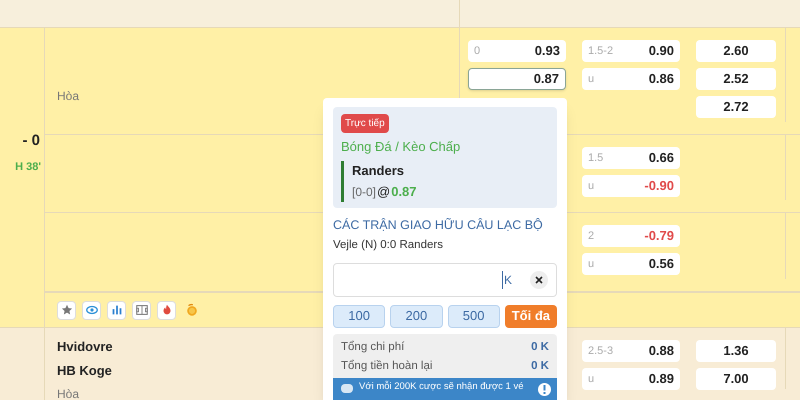 The width and height of the screenshot is (800, 400). What do you see at coordinates (631, 51) in the screenshot?
I see `odds-cell: 1.5-2 0.90` at bounding box center [631, 51].